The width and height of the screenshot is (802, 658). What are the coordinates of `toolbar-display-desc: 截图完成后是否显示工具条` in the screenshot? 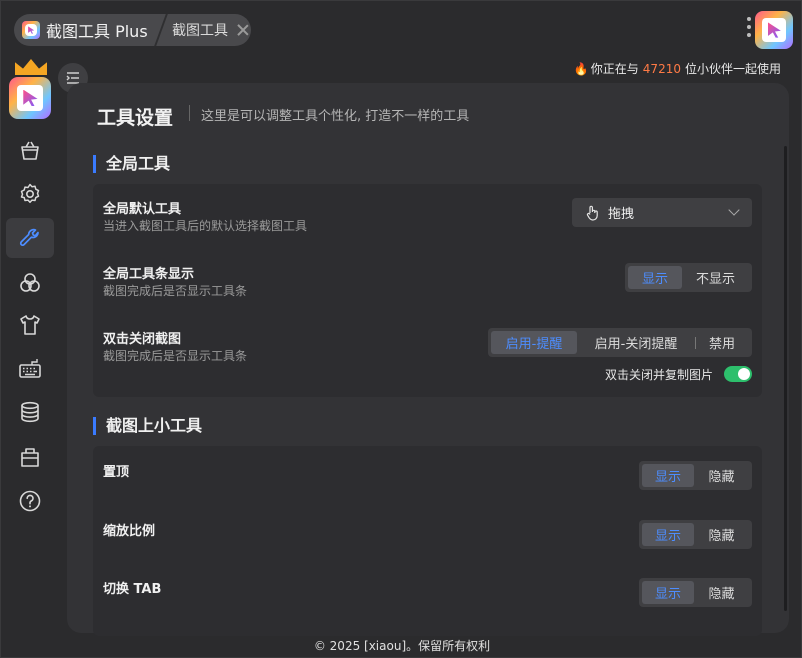 It's located at (175, 291).